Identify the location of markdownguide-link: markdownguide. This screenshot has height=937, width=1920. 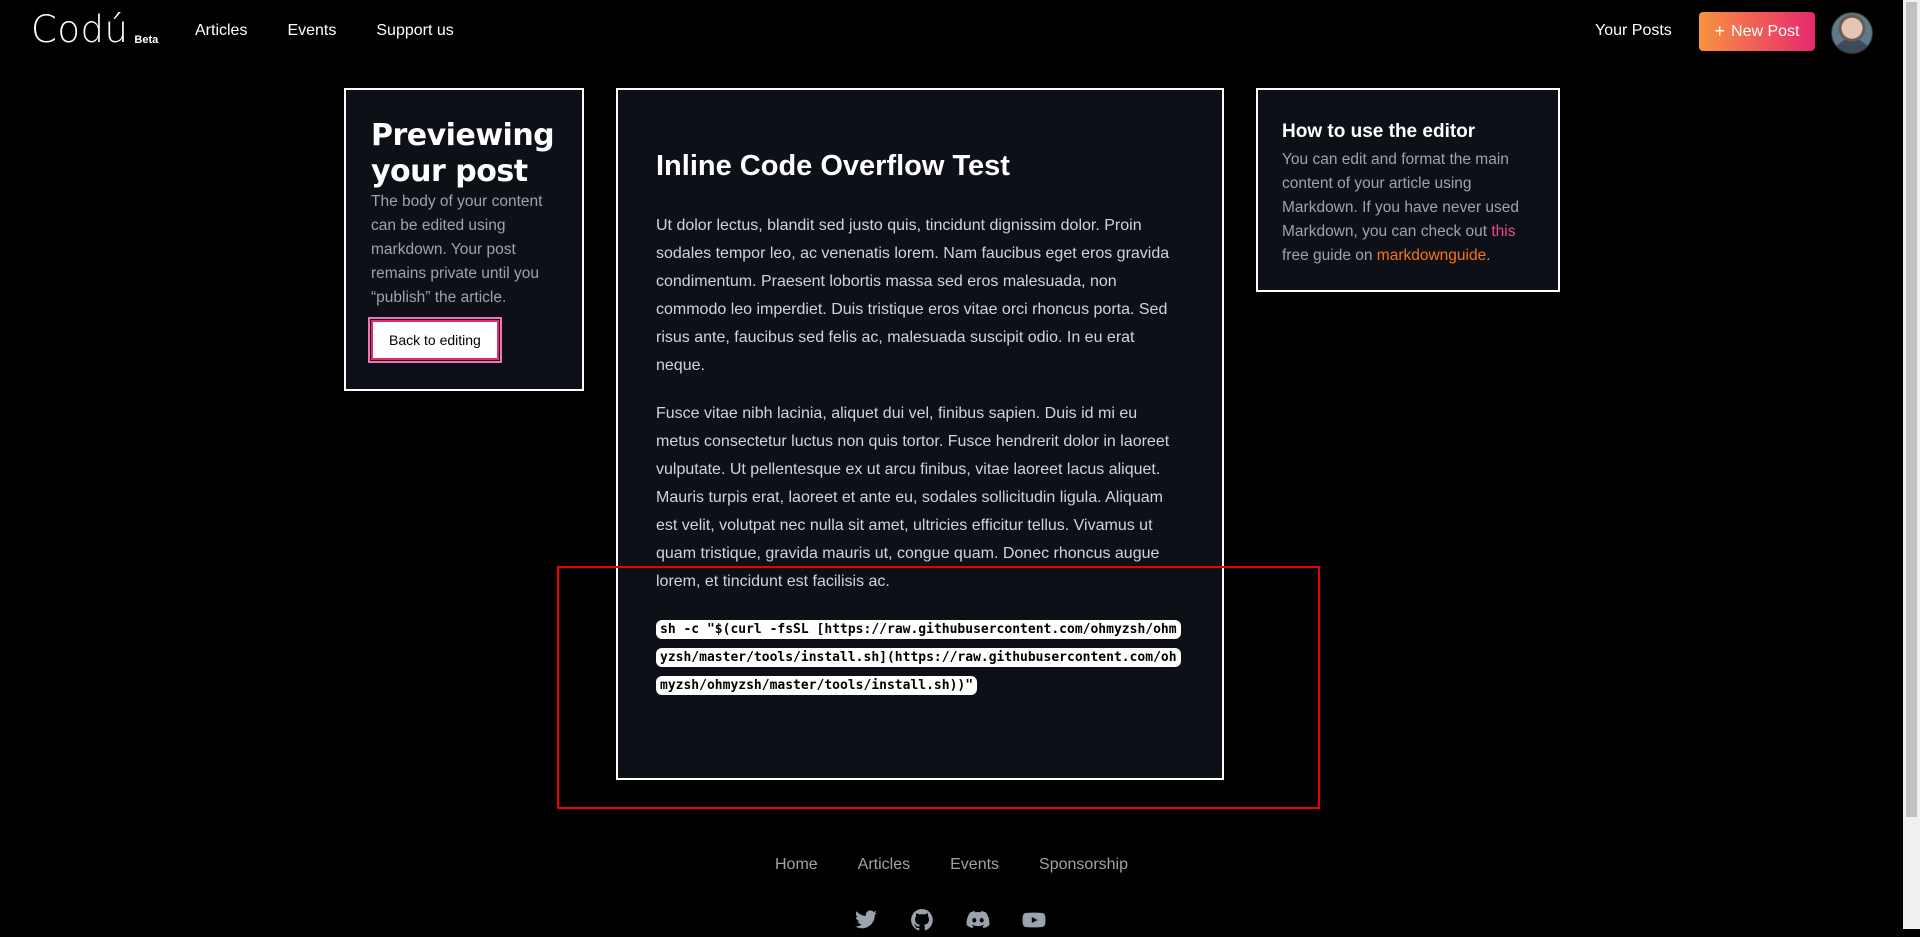
(1431, 255).